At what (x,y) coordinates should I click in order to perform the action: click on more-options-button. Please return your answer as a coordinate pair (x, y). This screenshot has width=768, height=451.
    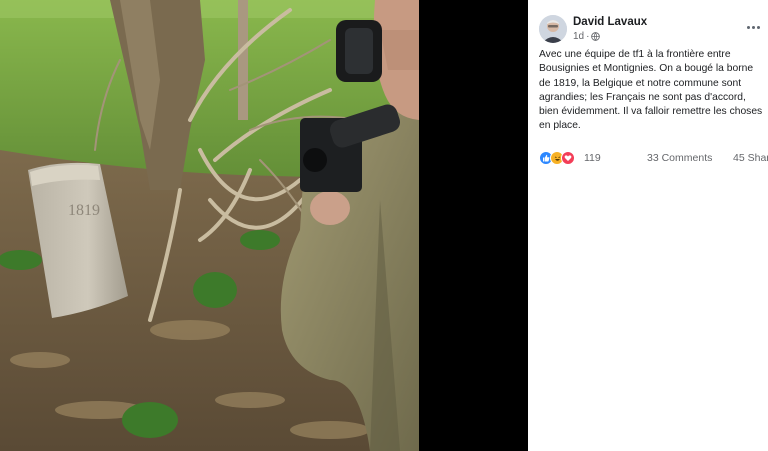
    Looking at the image, I should click on (753, 27).